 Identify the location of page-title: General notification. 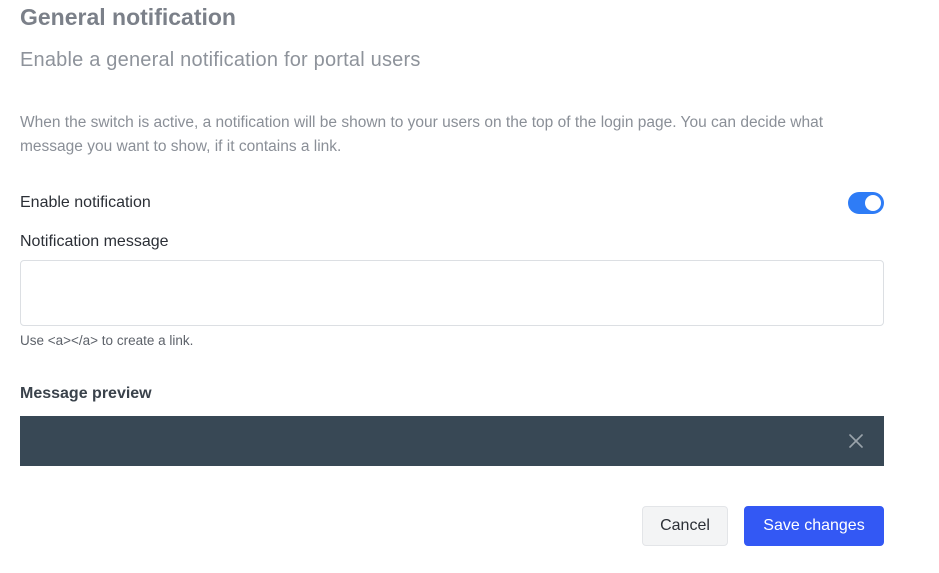
(128, 17).